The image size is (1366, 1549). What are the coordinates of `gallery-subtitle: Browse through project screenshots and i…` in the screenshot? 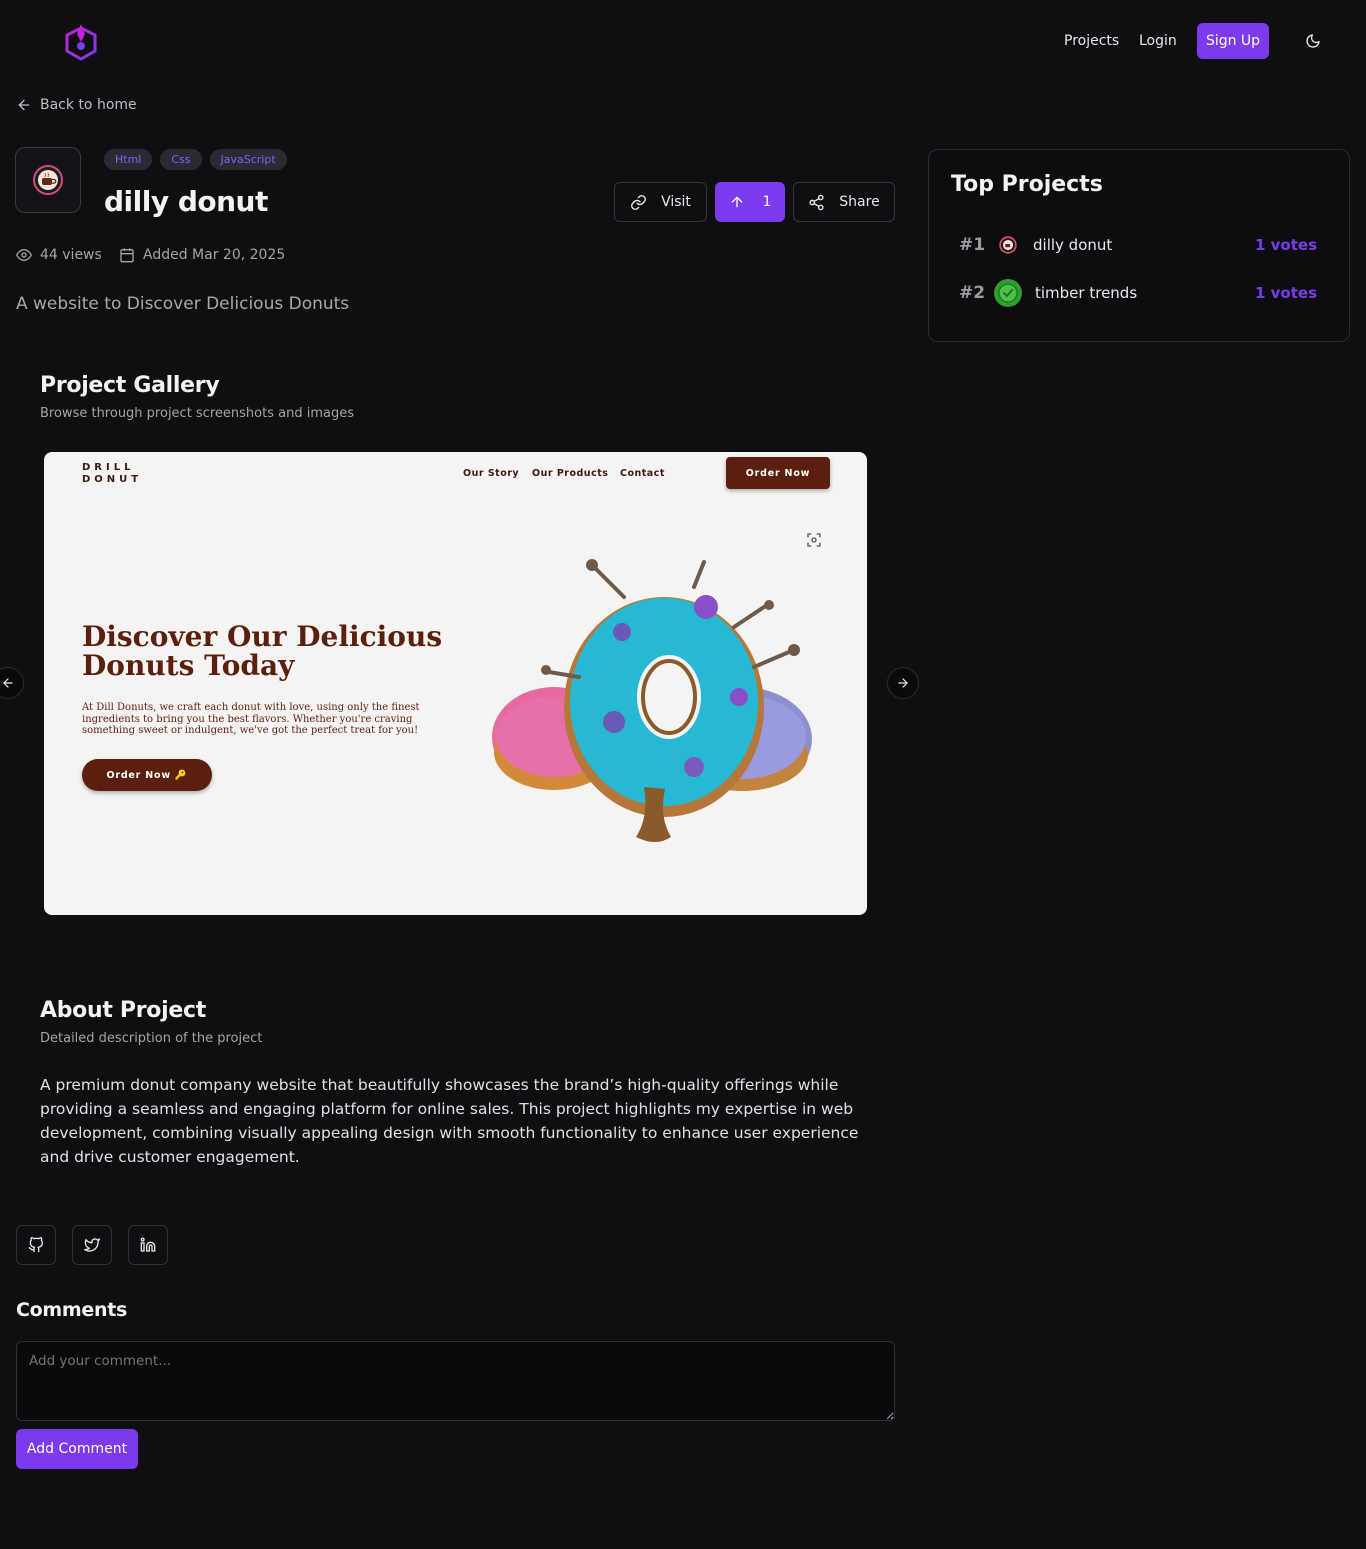 It's located at (197, 413).